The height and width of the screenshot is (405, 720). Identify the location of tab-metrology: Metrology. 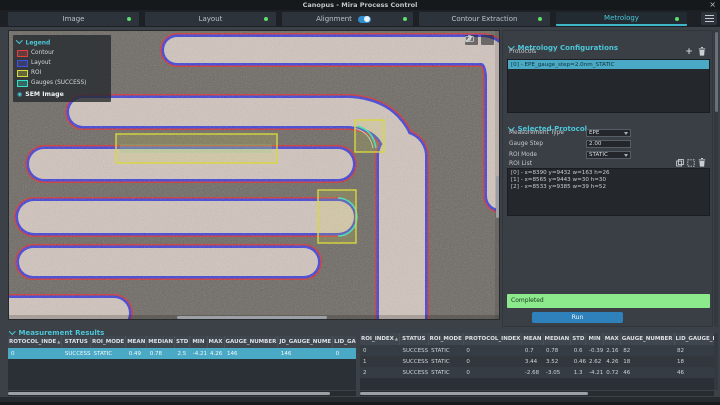
(621, 19).